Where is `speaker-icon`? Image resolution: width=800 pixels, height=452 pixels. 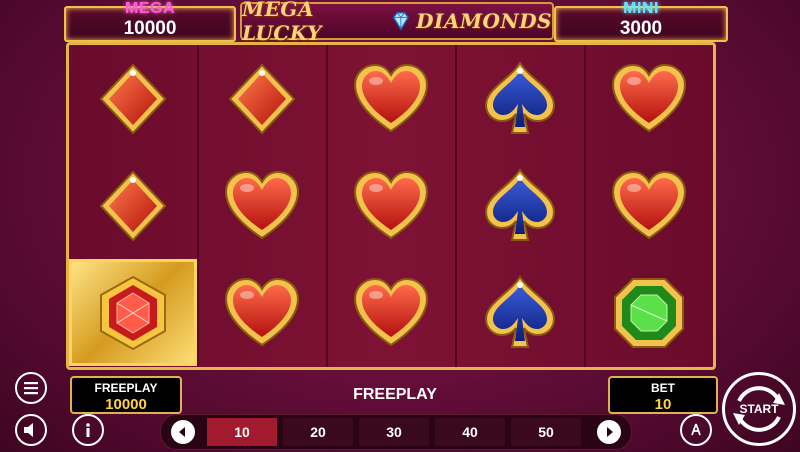 speaker-icon is located at coordinates (28, 430).